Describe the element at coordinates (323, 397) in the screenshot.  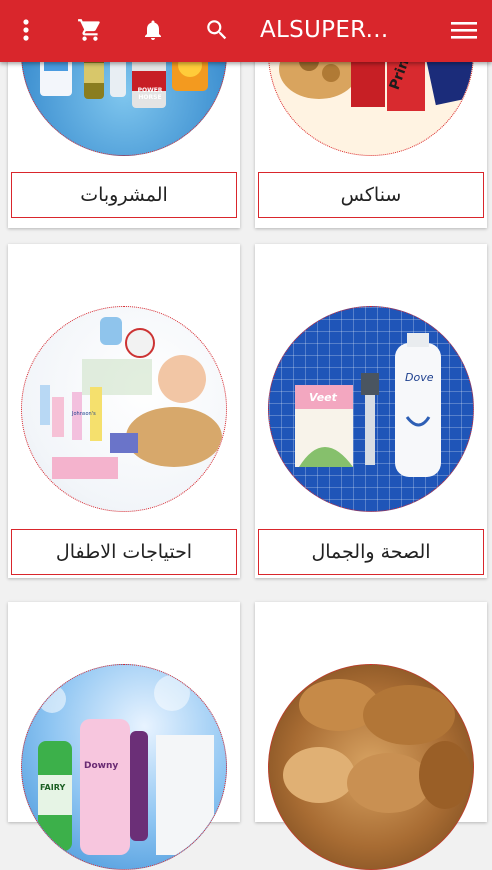
I see `veet-brand-caption: Veet` at that location.